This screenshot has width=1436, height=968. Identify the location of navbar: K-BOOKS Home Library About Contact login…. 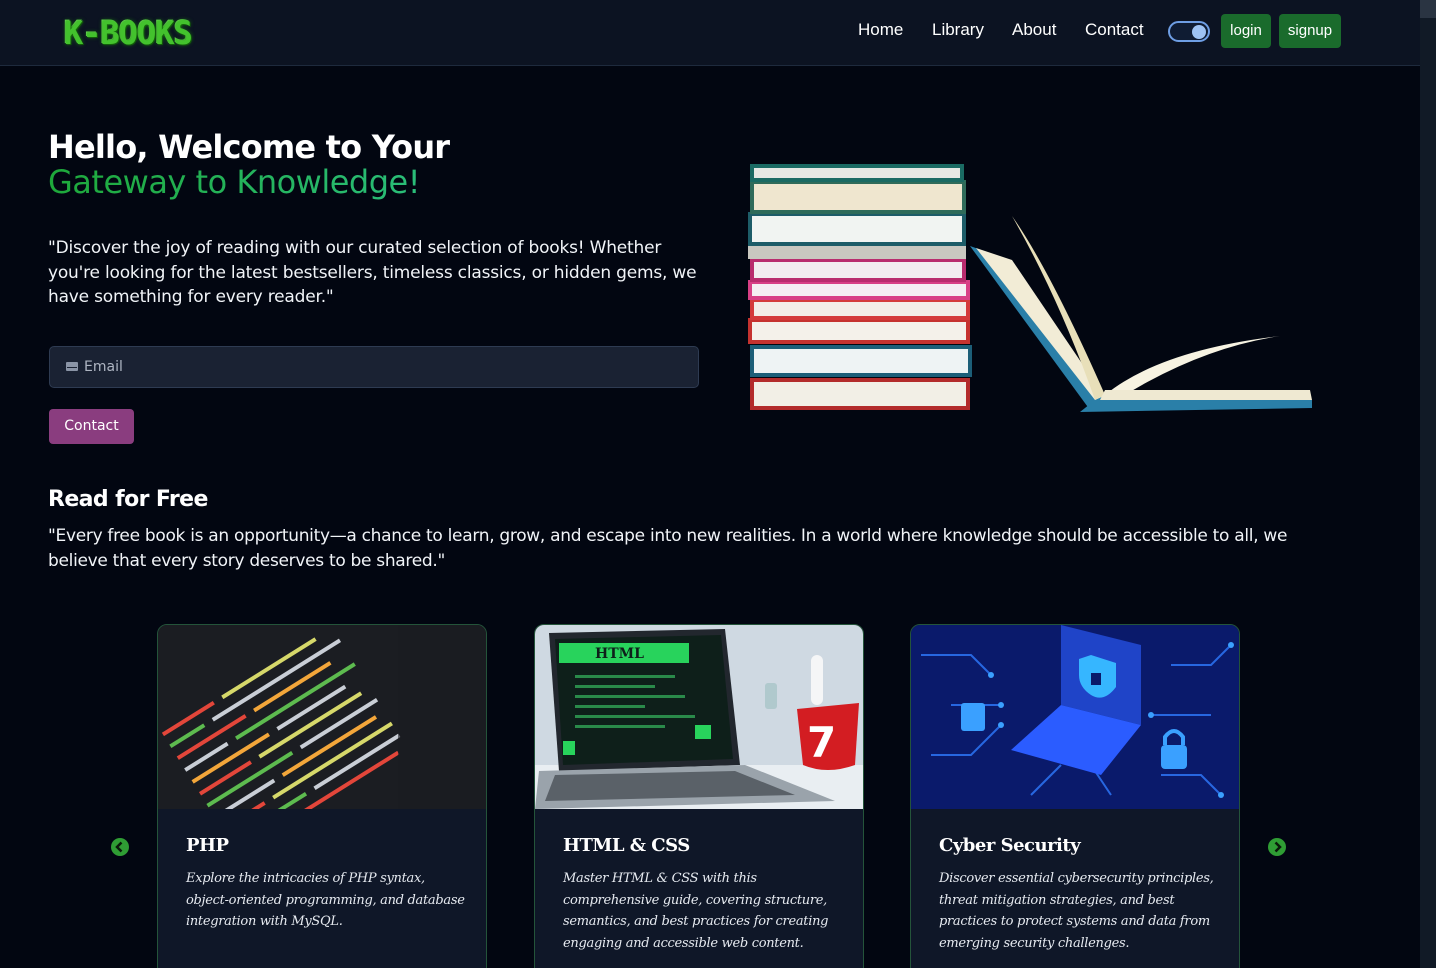
(710, 33).